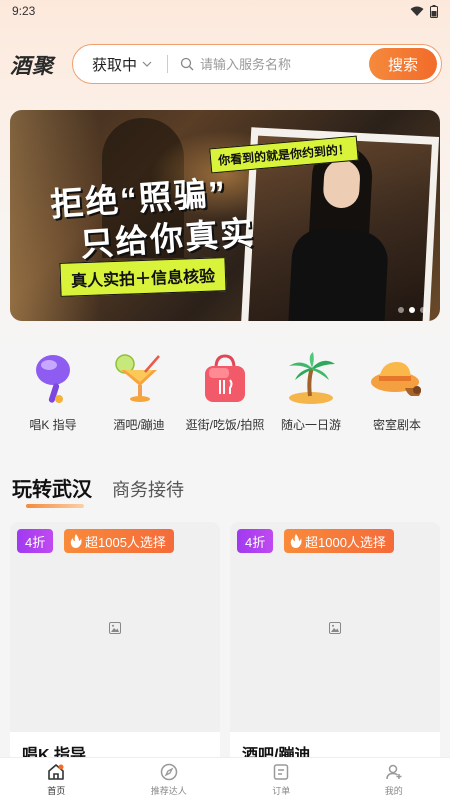  I want to click on banner-pagination, so click(412, 310).